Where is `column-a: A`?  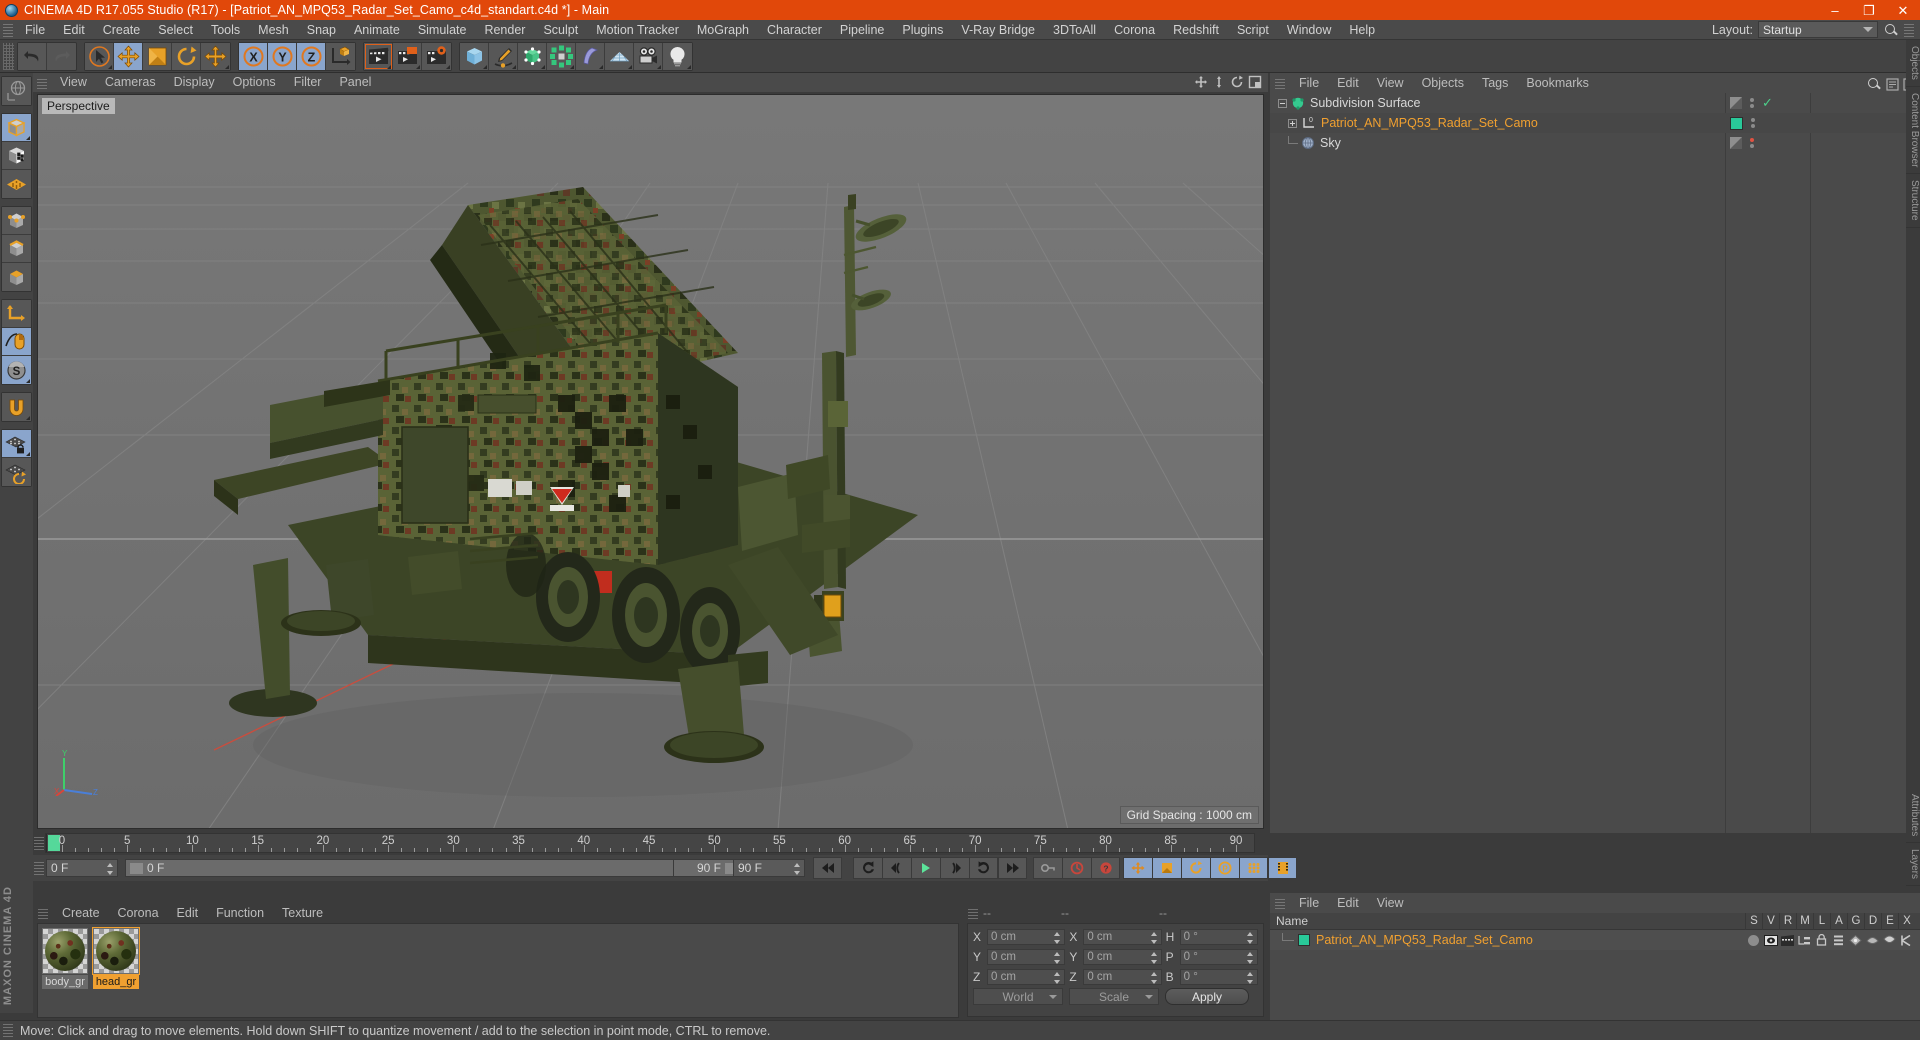
column-a: A is located at coordinates (1838, 921).